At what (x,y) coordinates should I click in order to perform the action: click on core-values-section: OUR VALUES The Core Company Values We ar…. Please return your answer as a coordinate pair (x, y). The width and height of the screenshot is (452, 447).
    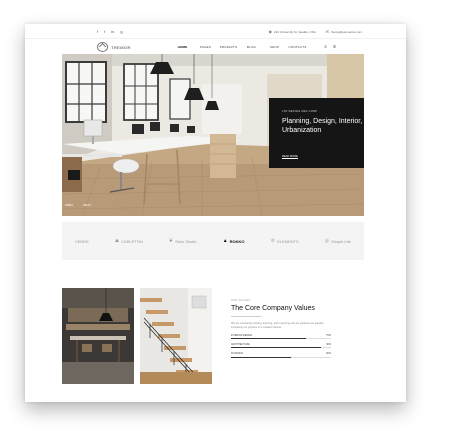
    Looking at the image, I should click on (281, 328).